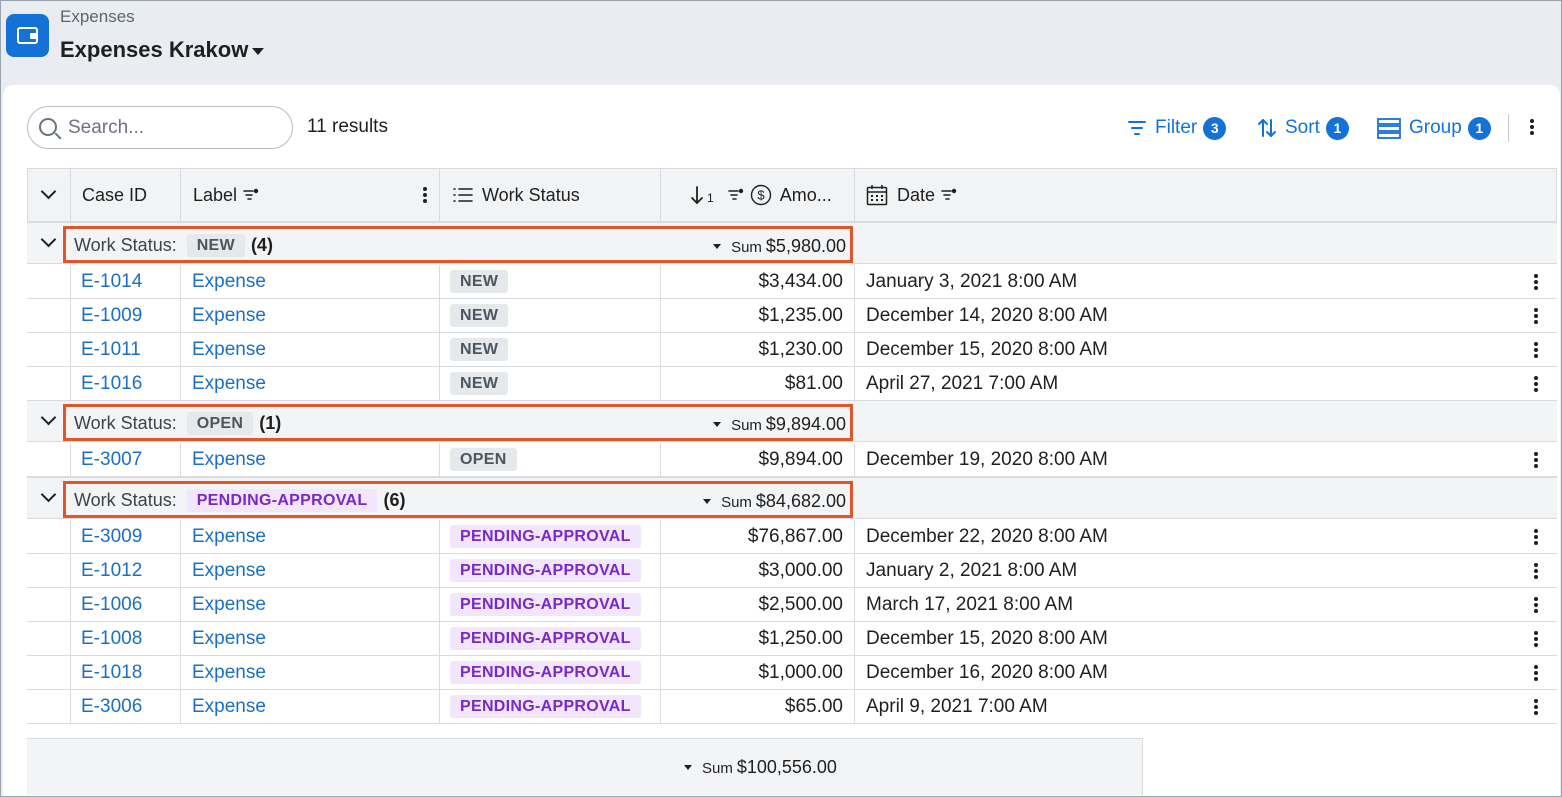 This screenshot has width=1562, height=797. Describe the element at coordinates (111, 638) in the screenshot. I see `case-id-link: E-1008` at that location.